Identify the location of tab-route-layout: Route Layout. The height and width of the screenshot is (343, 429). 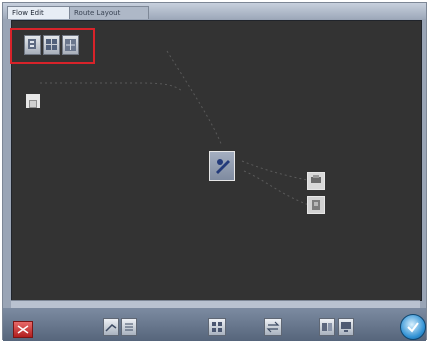
(109, 12).